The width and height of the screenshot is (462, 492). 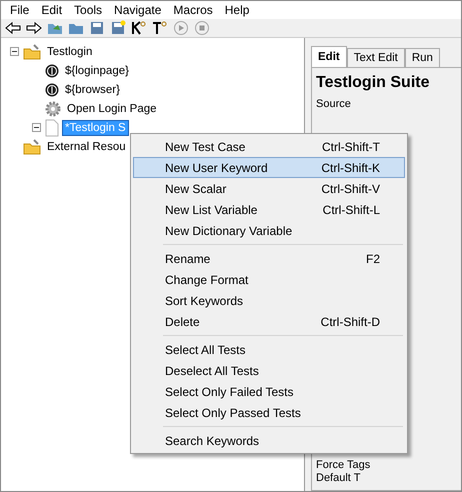 What do you see at coordinates (13, 28) in the screenshot?
I see `back-arrow-icon-button` at bounding box center [13, 28].